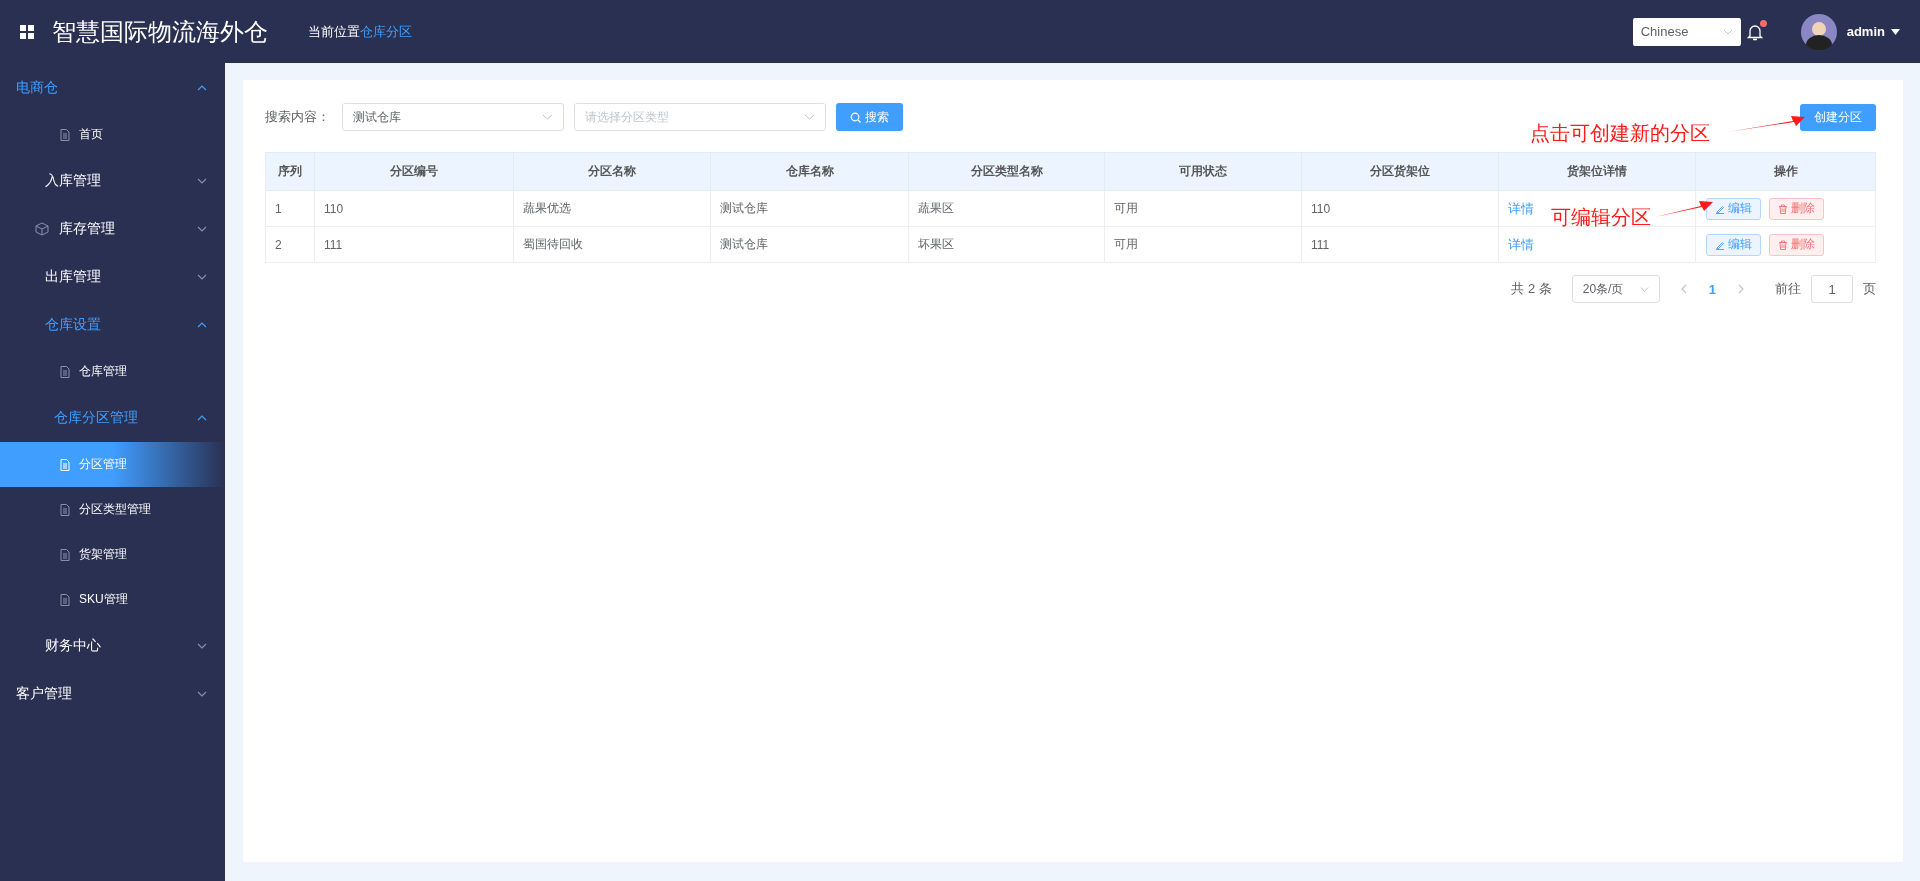 The width and height of the screenshot is (1920, 881). I want to click on search-icon, so click(855, 117).